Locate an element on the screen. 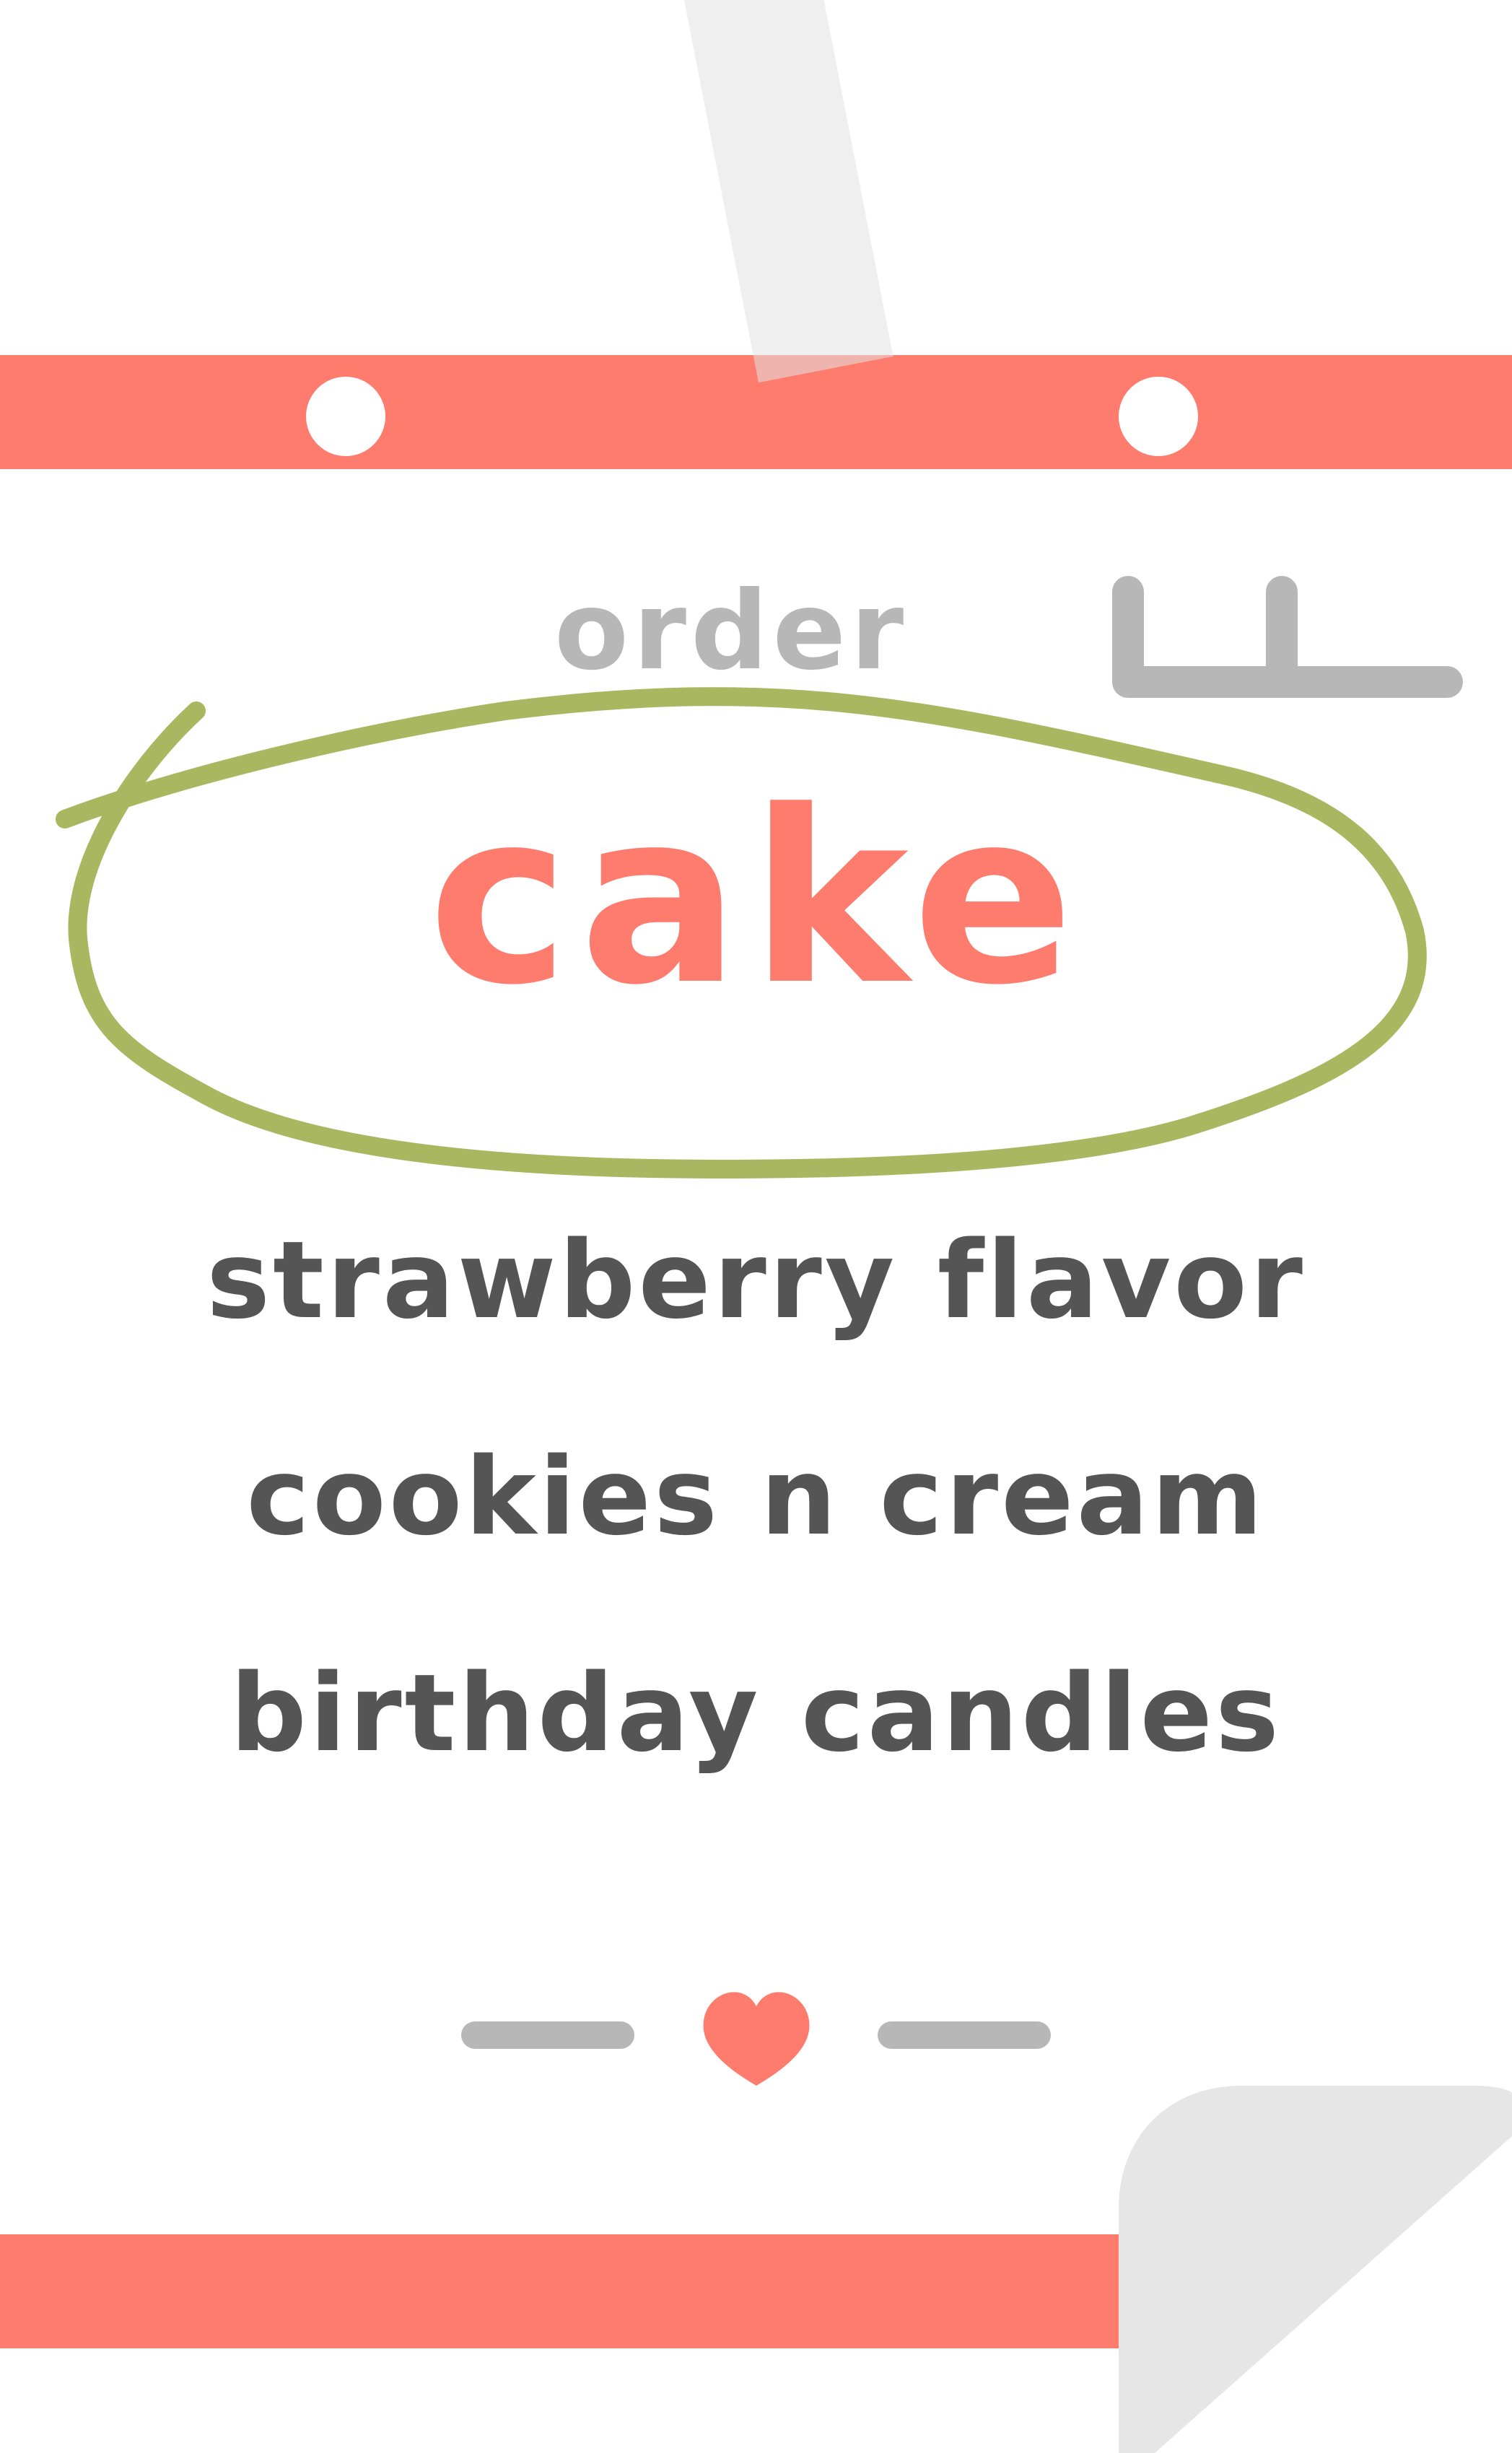 This screenshot has height=2453, width=1512. page-curl-icon is located at coordinates (1315, 2269).